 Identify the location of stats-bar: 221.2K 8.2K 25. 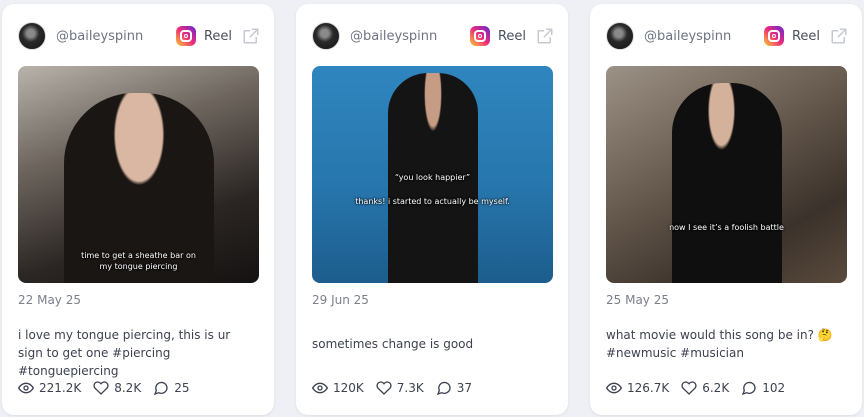
(109, 388).